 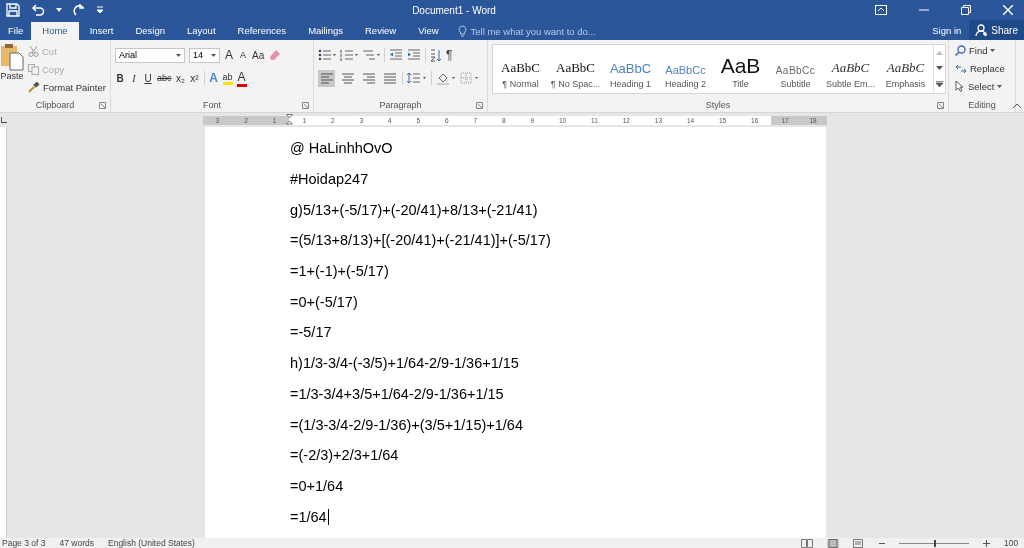 I want to click on tab-selector-icon, so click(x=4, y=120).